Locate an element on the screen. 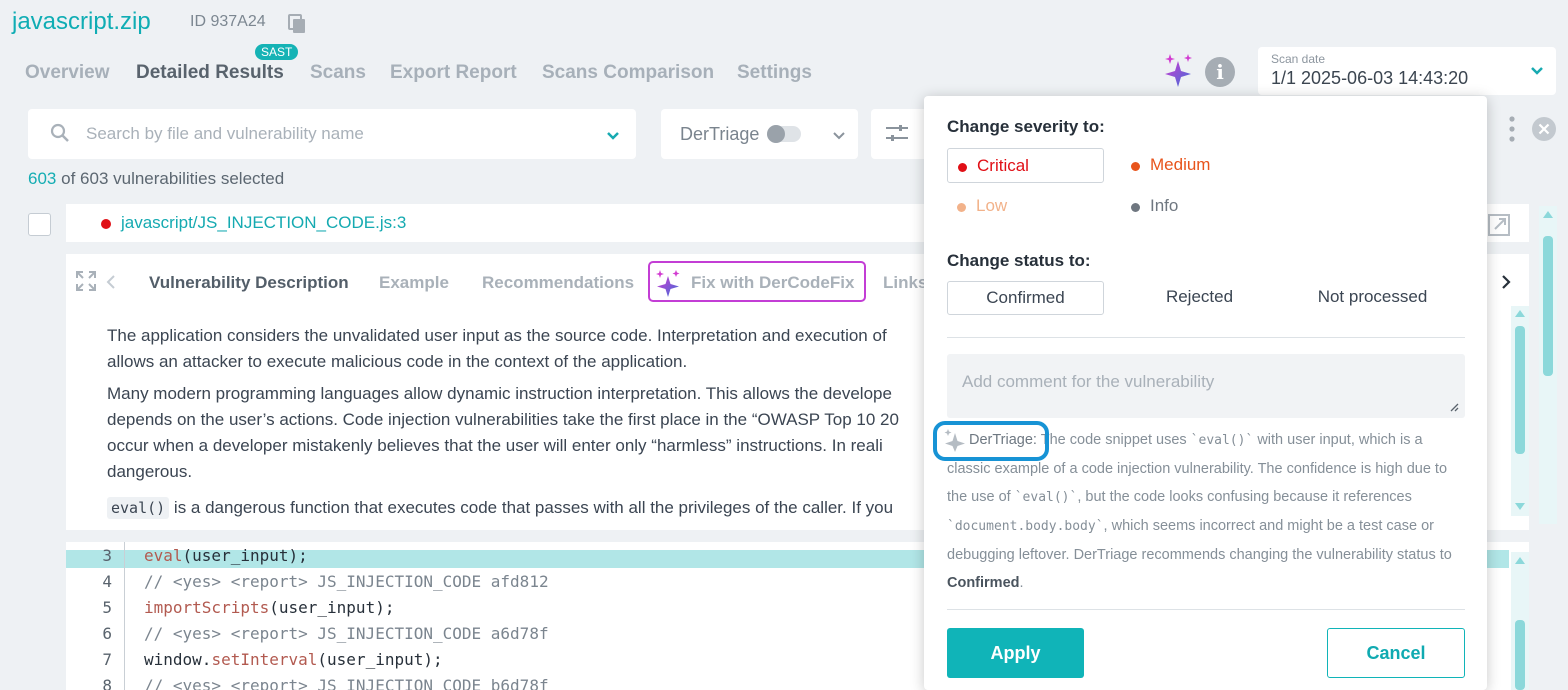 This screenshot has width=1568, height=690. selected-count: 603 is located at coordinates (42, 178).